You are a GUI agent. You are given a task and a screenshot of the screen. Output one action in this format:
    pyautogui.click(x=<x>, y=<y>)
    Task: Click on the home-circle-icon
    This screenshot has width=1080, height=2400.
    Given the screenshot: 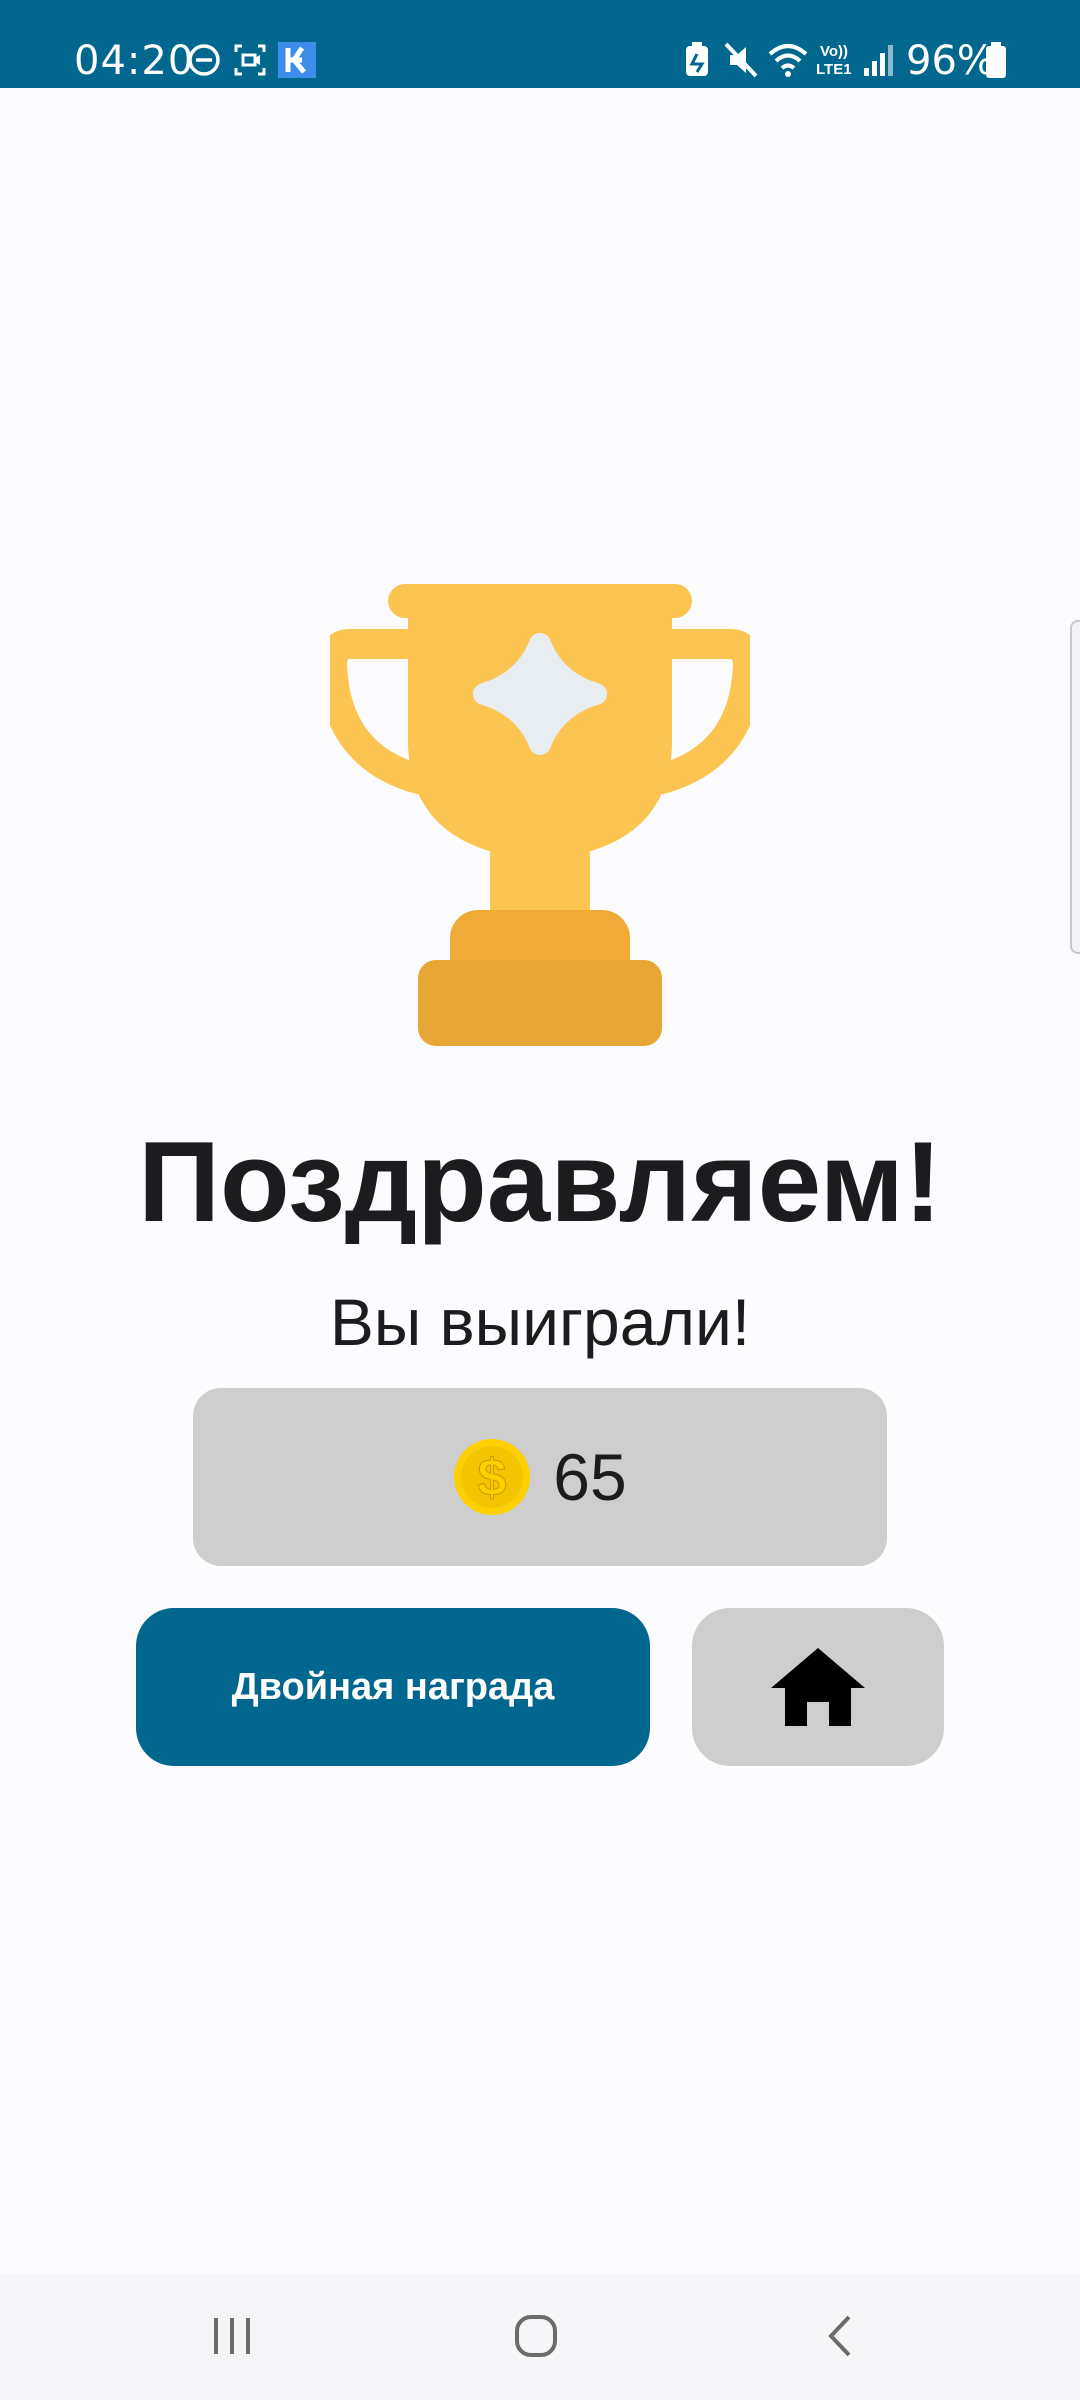 What is the action you would take?
    pyautogui.click(x=536, y=2336)
    